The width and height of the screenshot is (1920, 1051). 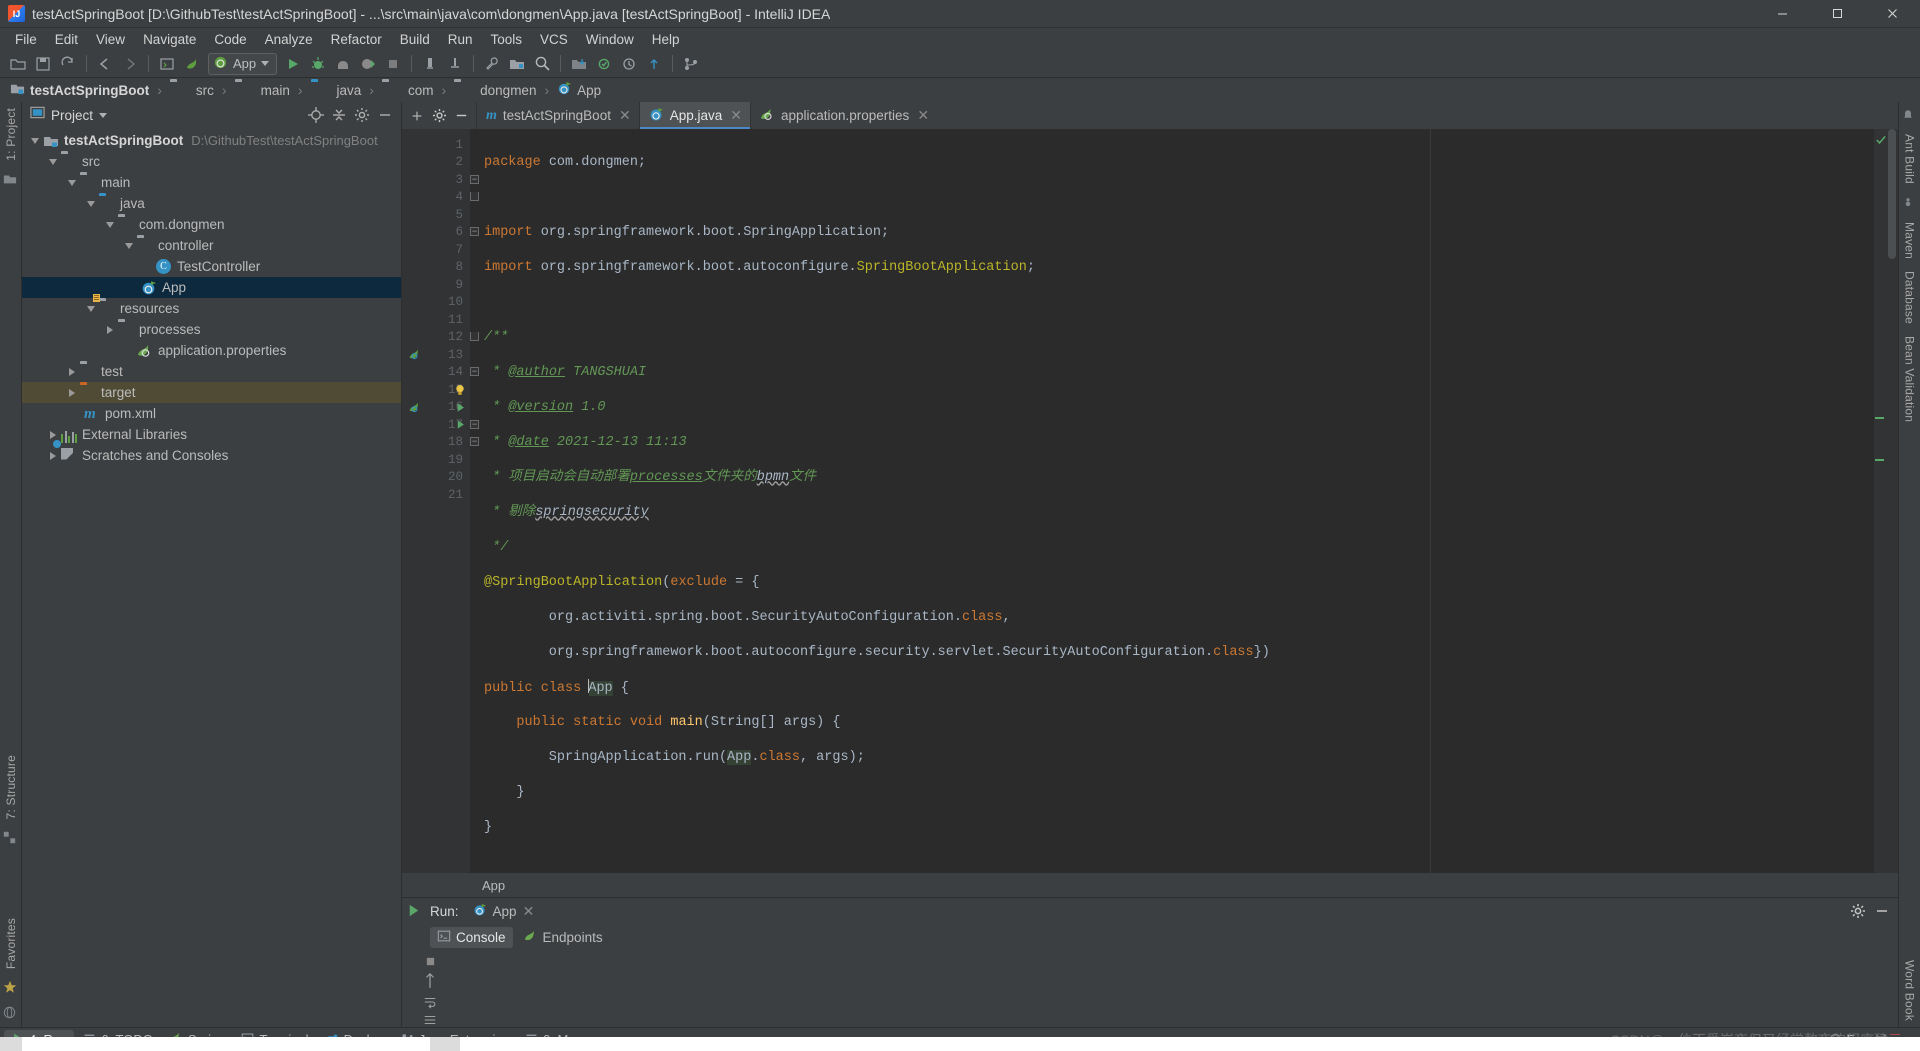 I want to click on menu-vcs: VCS, so click(x=554, y=39).